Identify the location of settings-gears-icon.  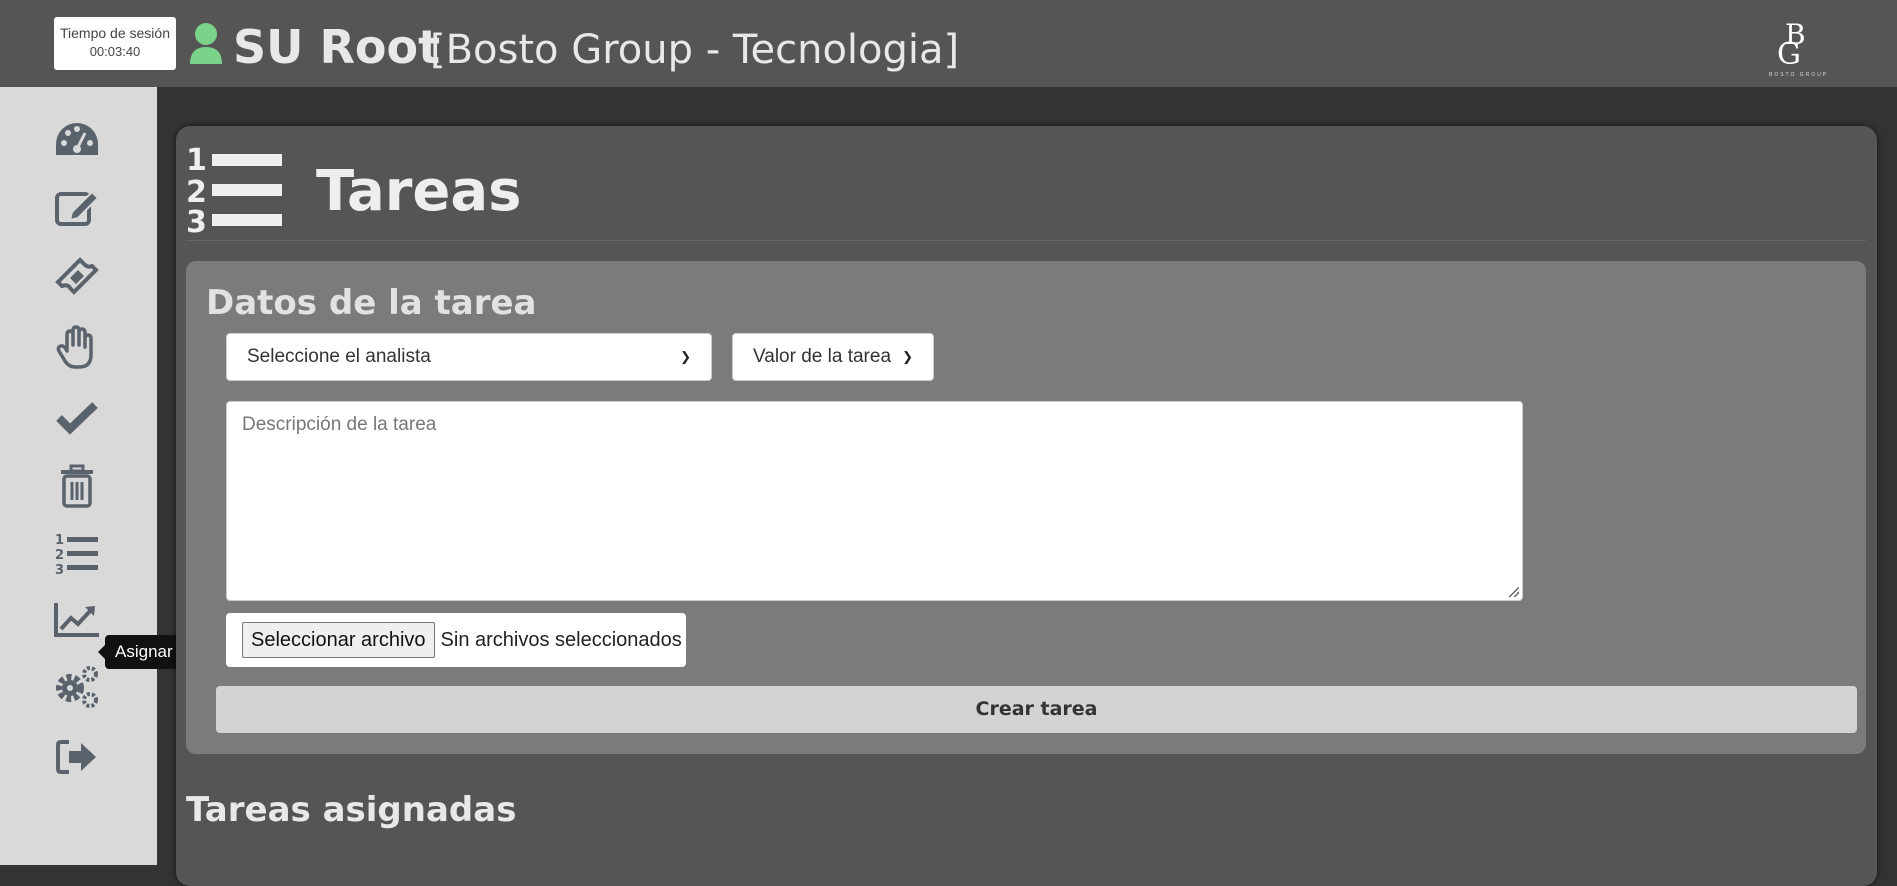
(77, 687).